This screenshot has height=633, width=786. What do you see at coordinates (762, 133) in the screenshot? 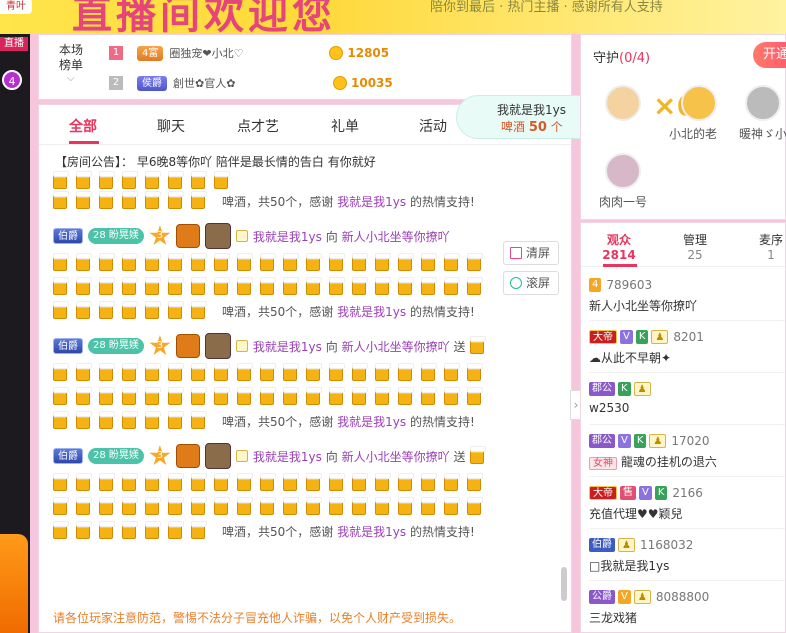
I see `guardian-name: 暖神ゞ小` at bounding box center [762, 133].